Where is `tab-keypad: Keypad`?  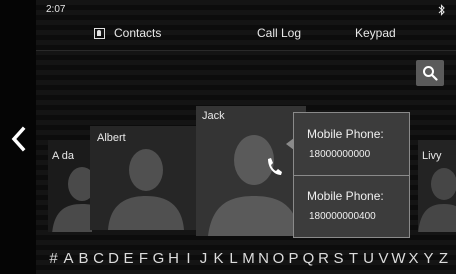
tab-keypad: Keypad is located at coordinates (375, 33).